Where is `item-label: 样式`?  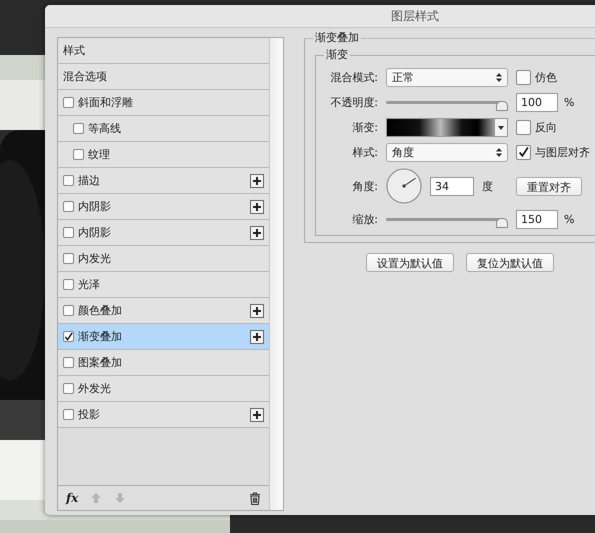 item-label: 样式 is located at coordinates (74, 50).